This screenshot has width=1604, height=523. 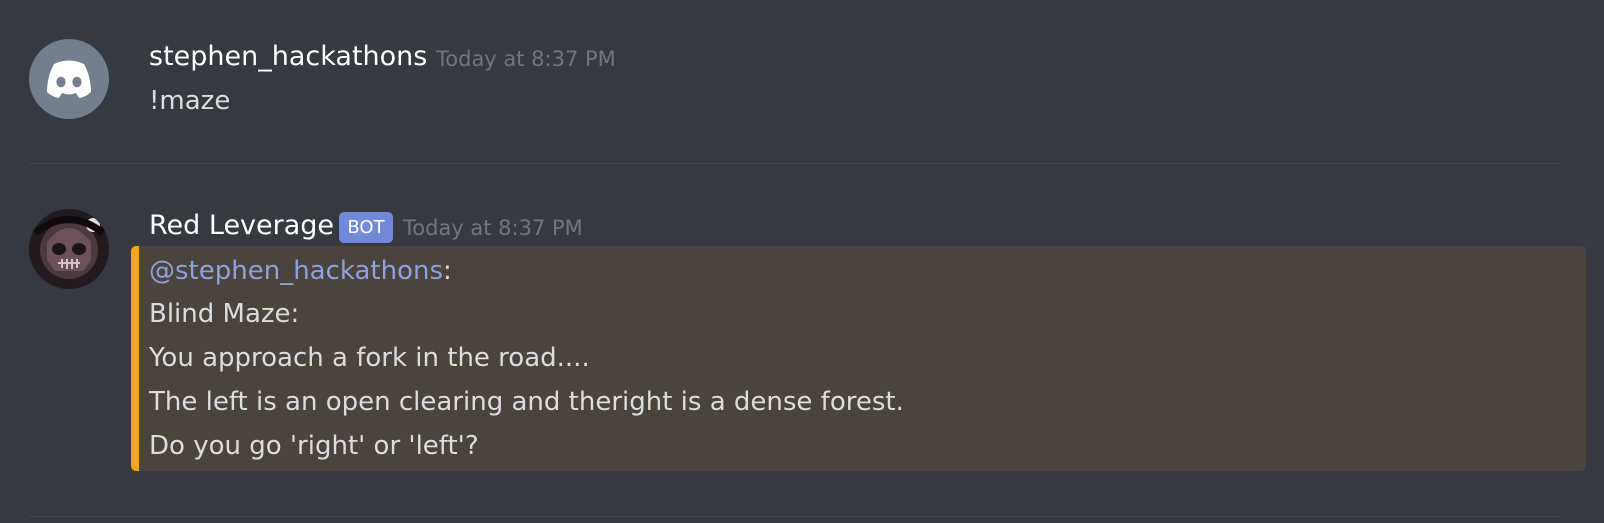 I want to click on bot-avatar, so click(x=69, y=249).